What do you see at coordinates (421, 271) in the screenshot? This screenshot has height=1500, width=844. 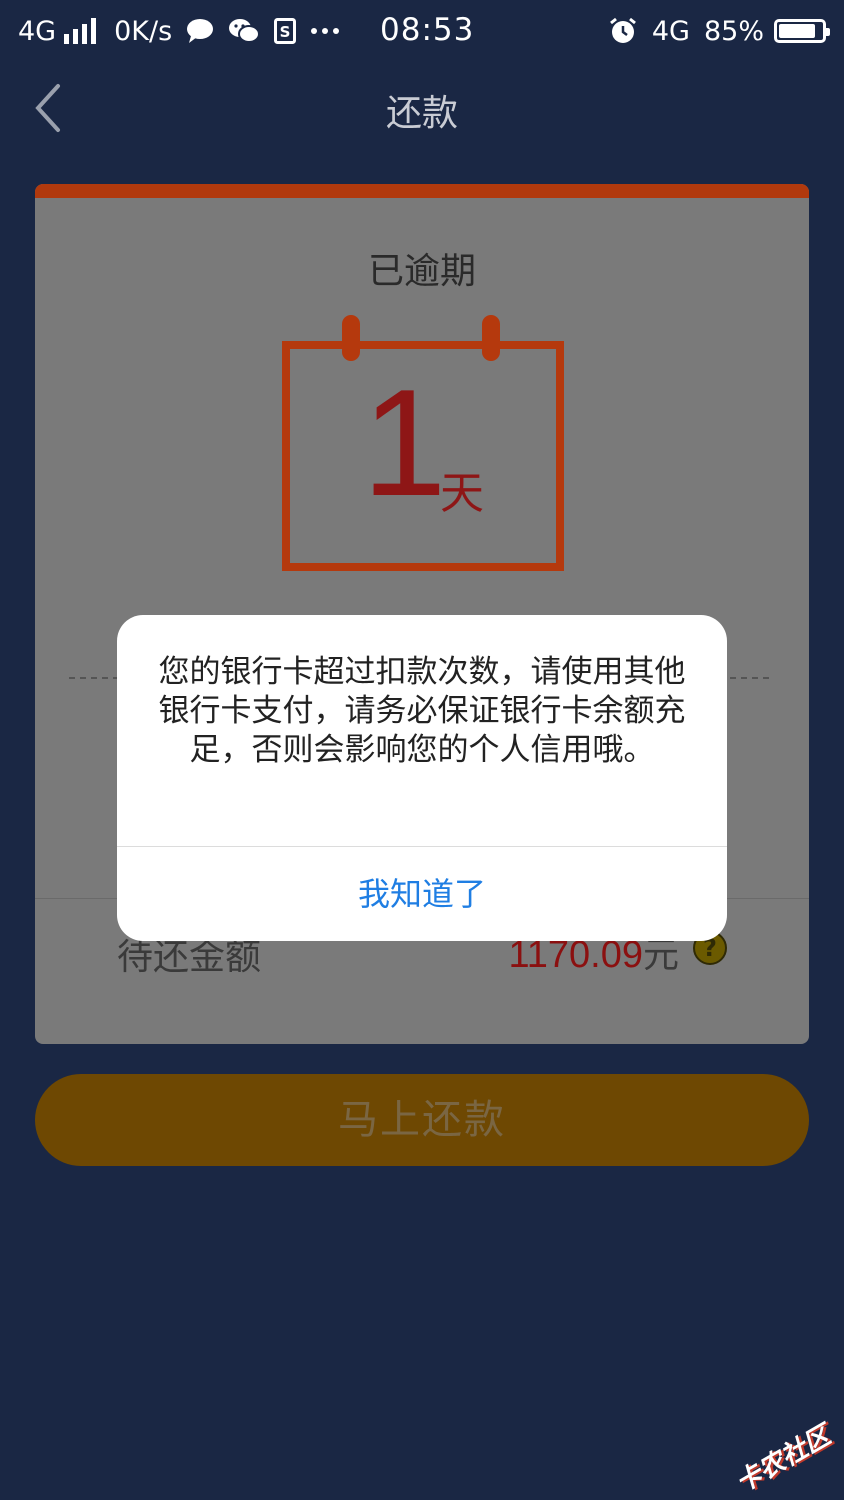 I see `overdue-status-label: 已逾期` at bounding box center [421, 271].